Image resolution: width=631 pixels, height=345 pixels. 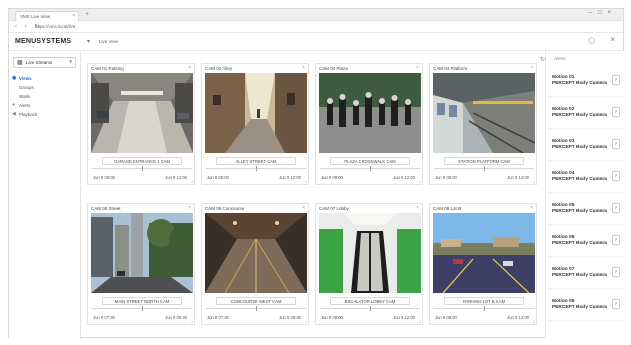 I want to click on alert-item: Motion 04 PERCEPT Body Camera ›, so click(x=585, y=177).